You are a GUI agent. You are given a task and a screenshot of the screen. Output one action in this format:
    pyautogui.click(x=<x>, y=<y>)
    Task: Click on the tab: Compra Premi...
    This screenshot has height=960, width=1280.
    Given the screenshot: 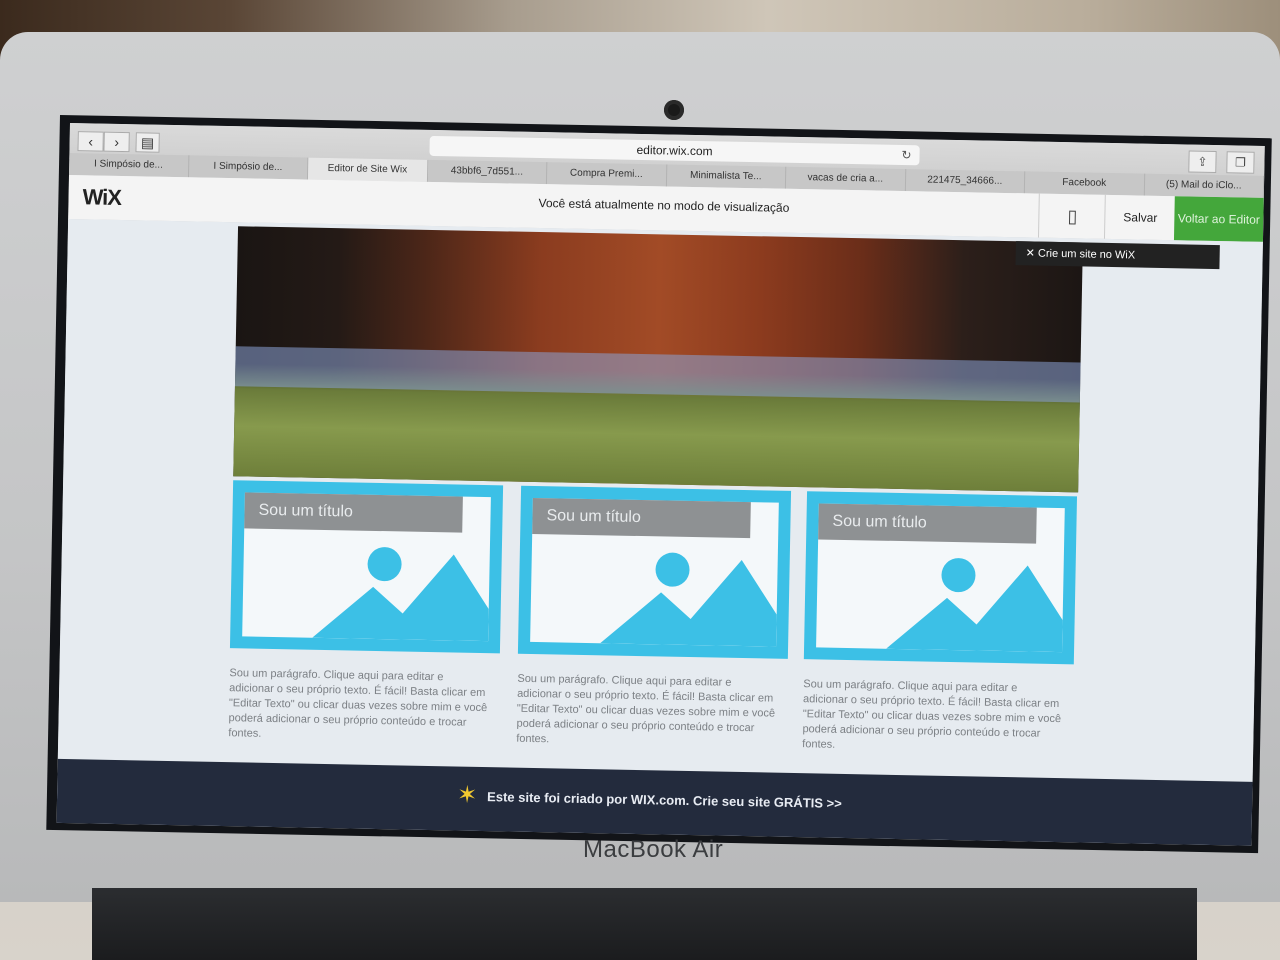 What is the action you would take?
    pyautogui.click(x=606, y=174)
    